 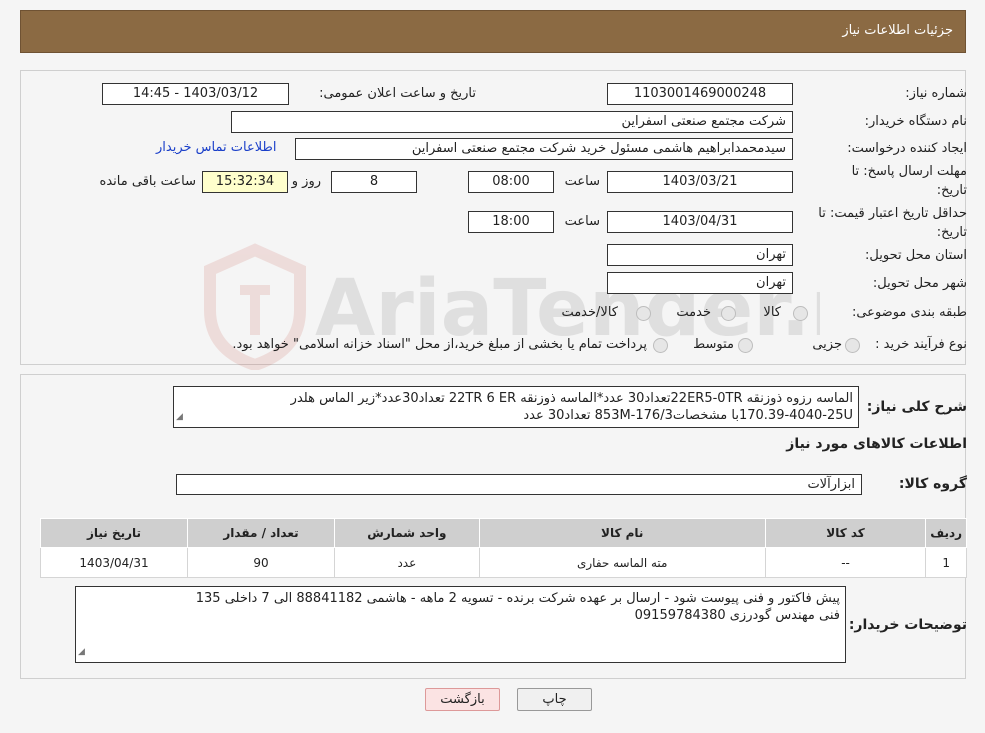 I want to click on col-qty-header: تعداد / مقدار, so click(x=261, y=533).